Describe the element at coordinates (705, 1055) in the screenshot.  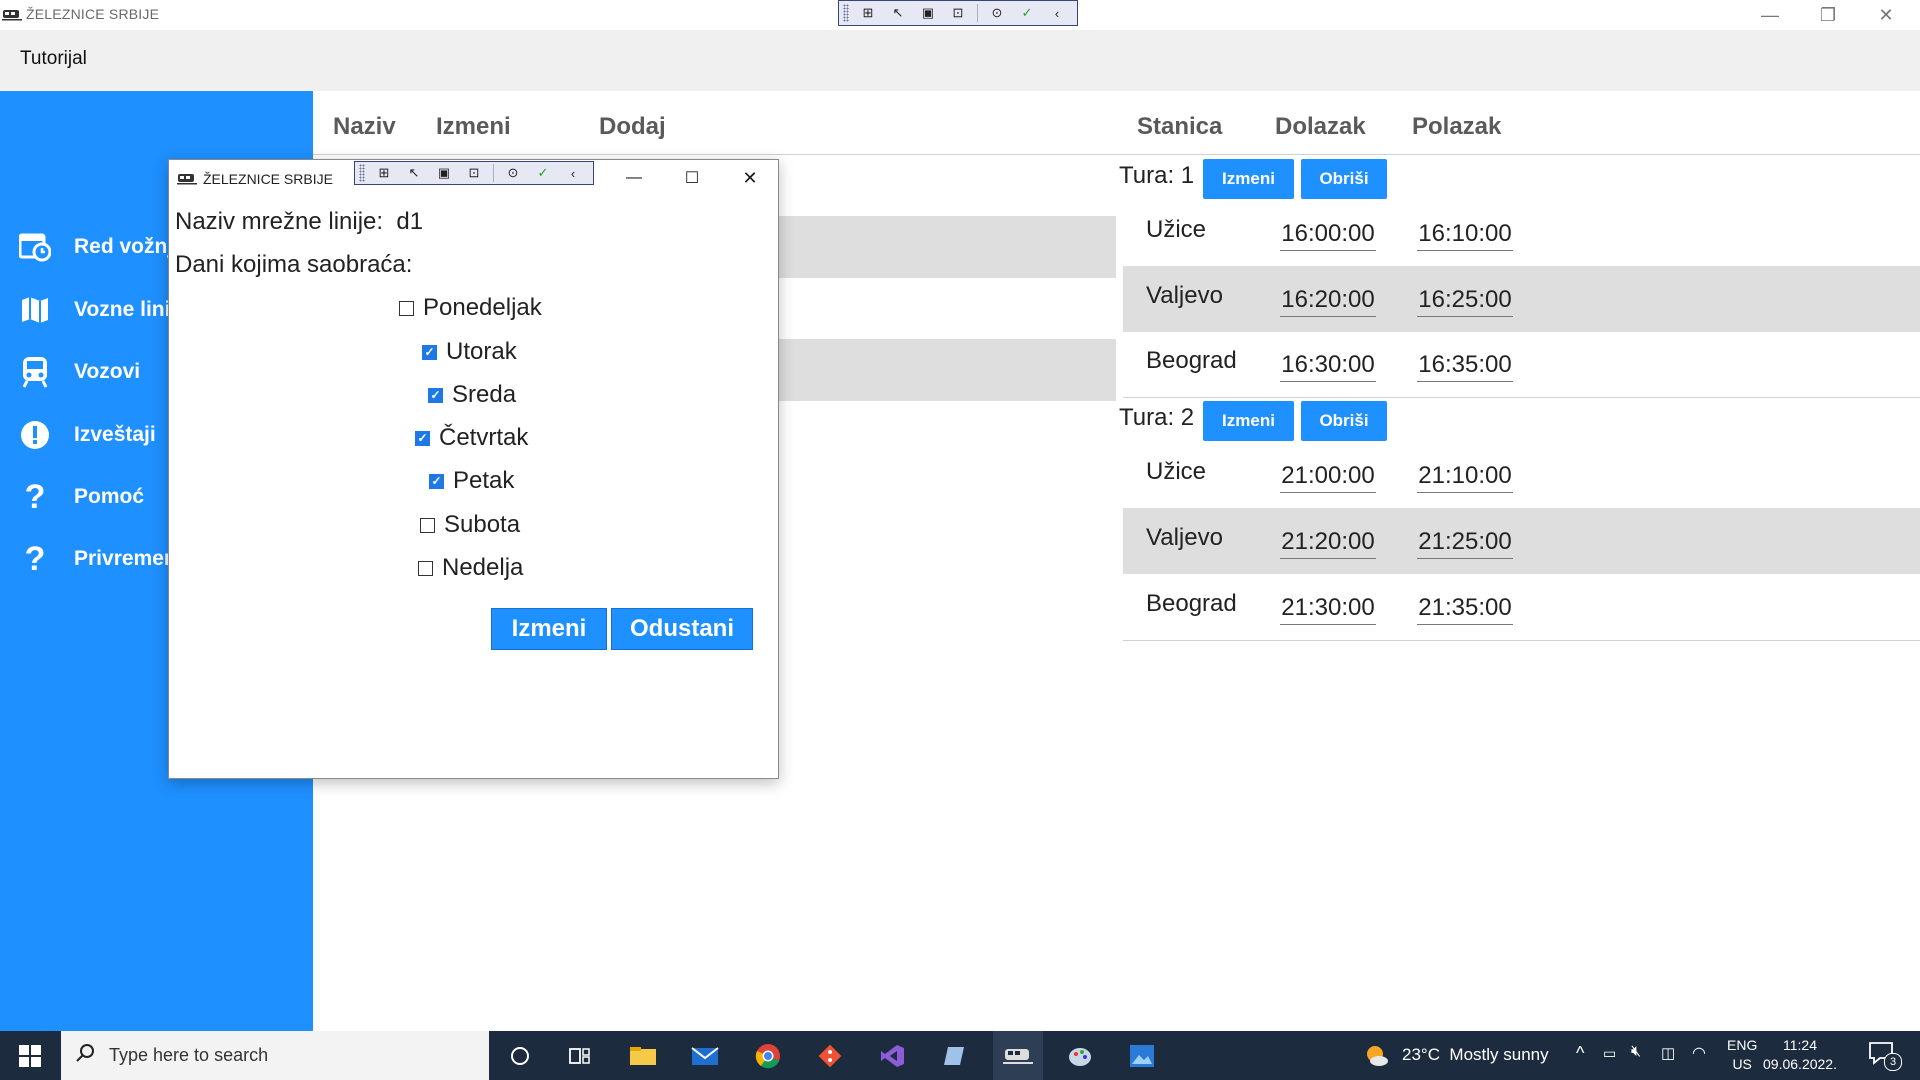
I see `mail-icon` at that location.